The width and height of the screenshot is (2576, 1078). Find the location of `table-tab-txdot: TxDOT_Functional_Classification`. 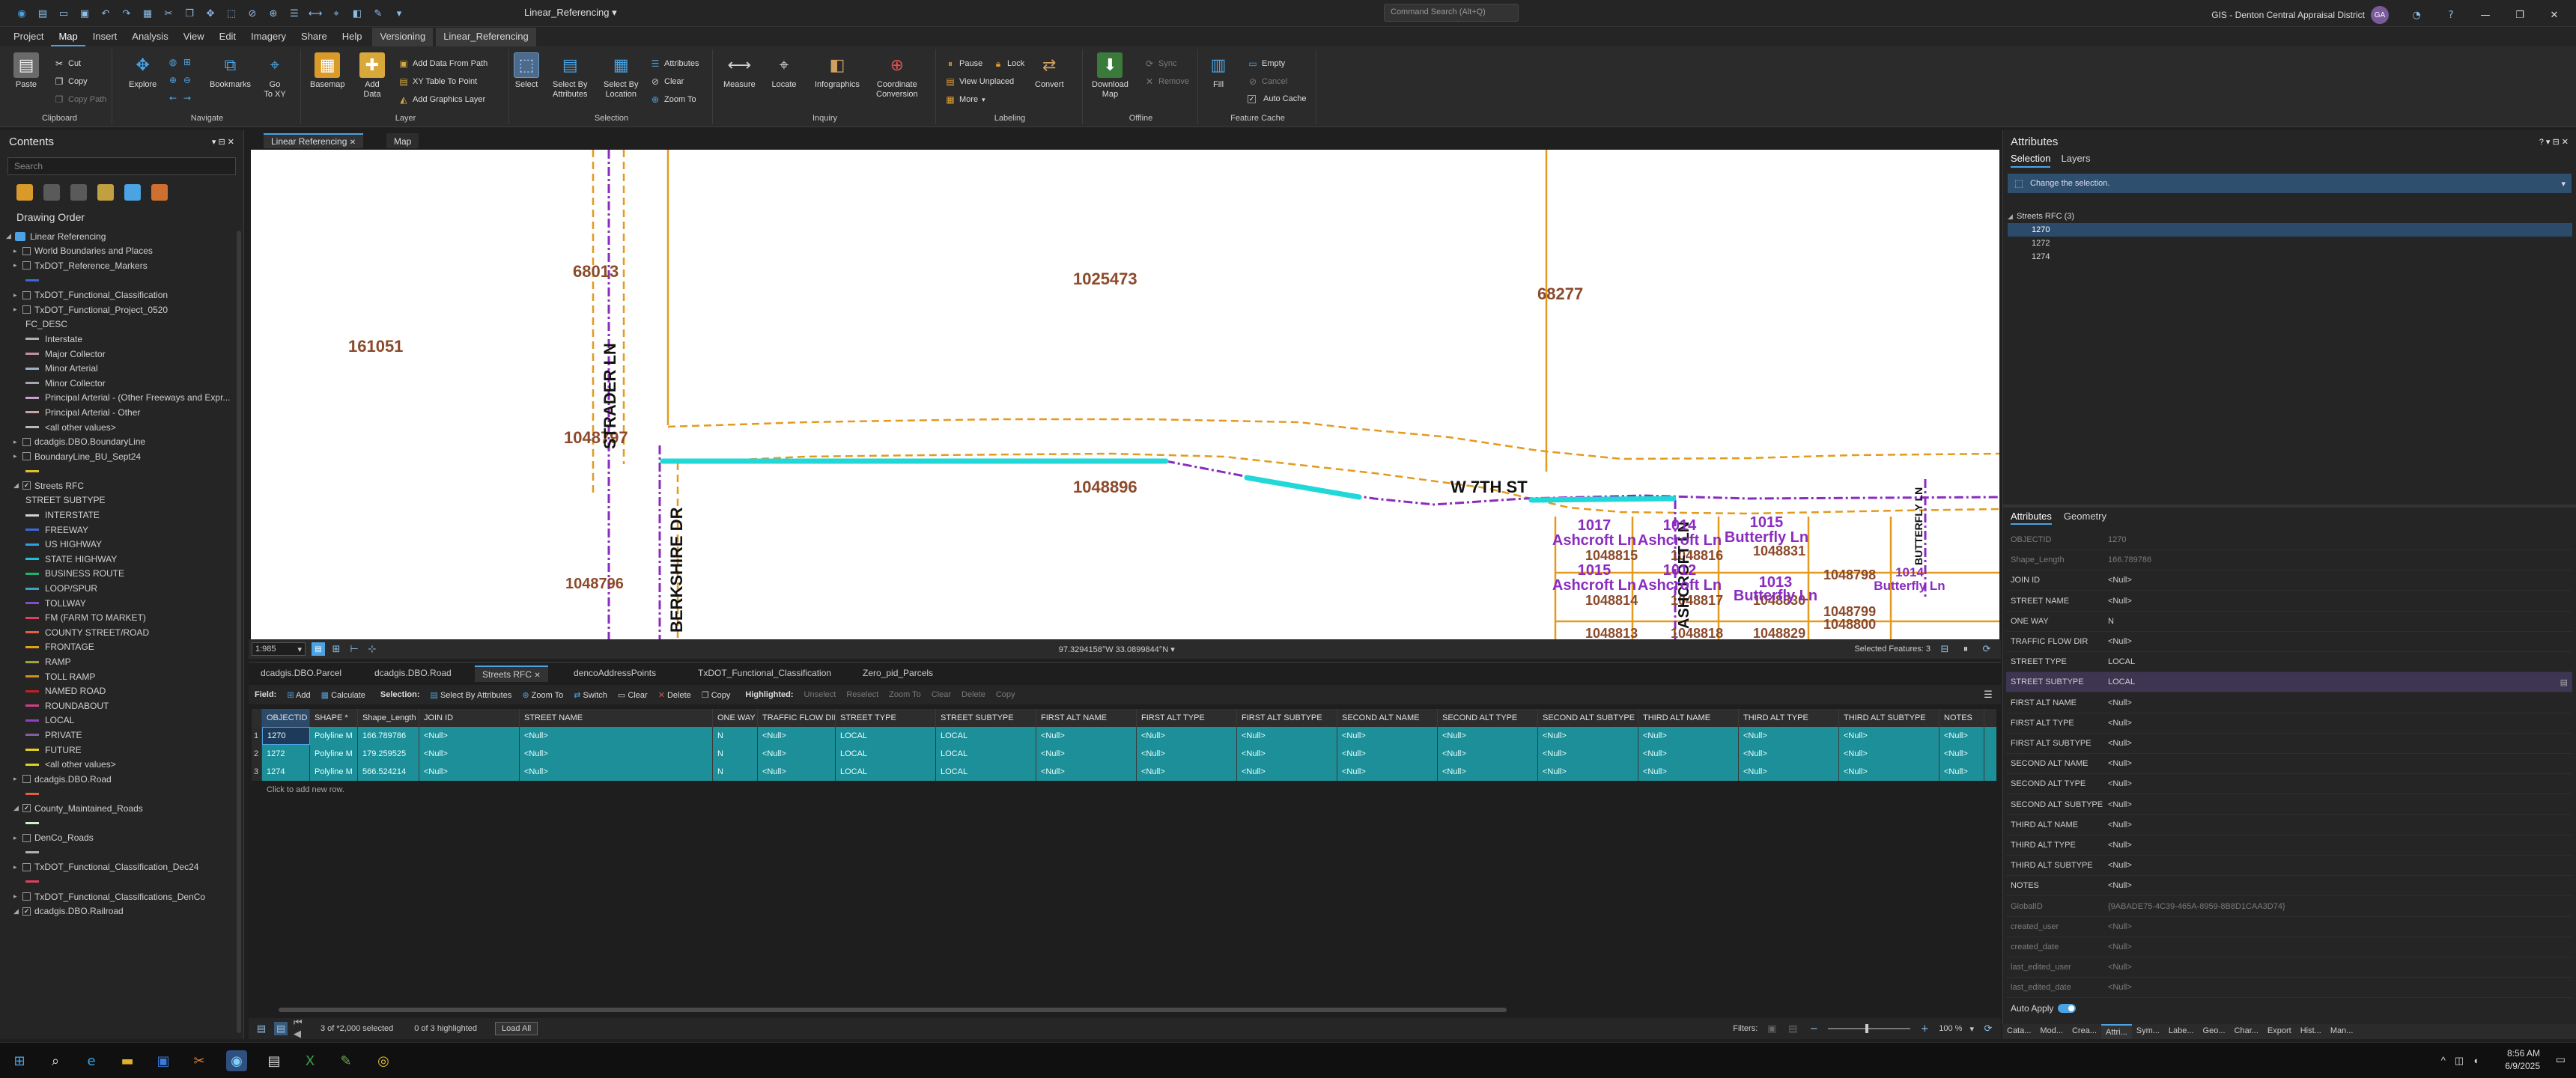

table-tab-txdot: TxDOT_Functional_Classification is located at coordinates (764, 674).